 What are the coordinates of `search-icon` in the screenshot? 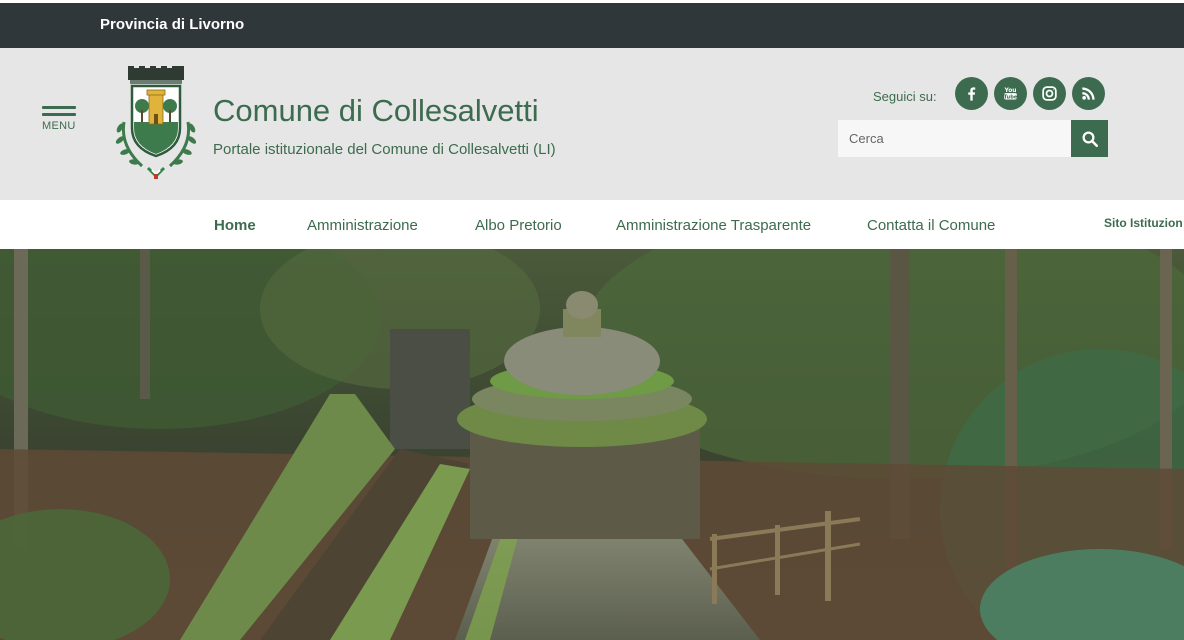 It's located at (1090, 139).